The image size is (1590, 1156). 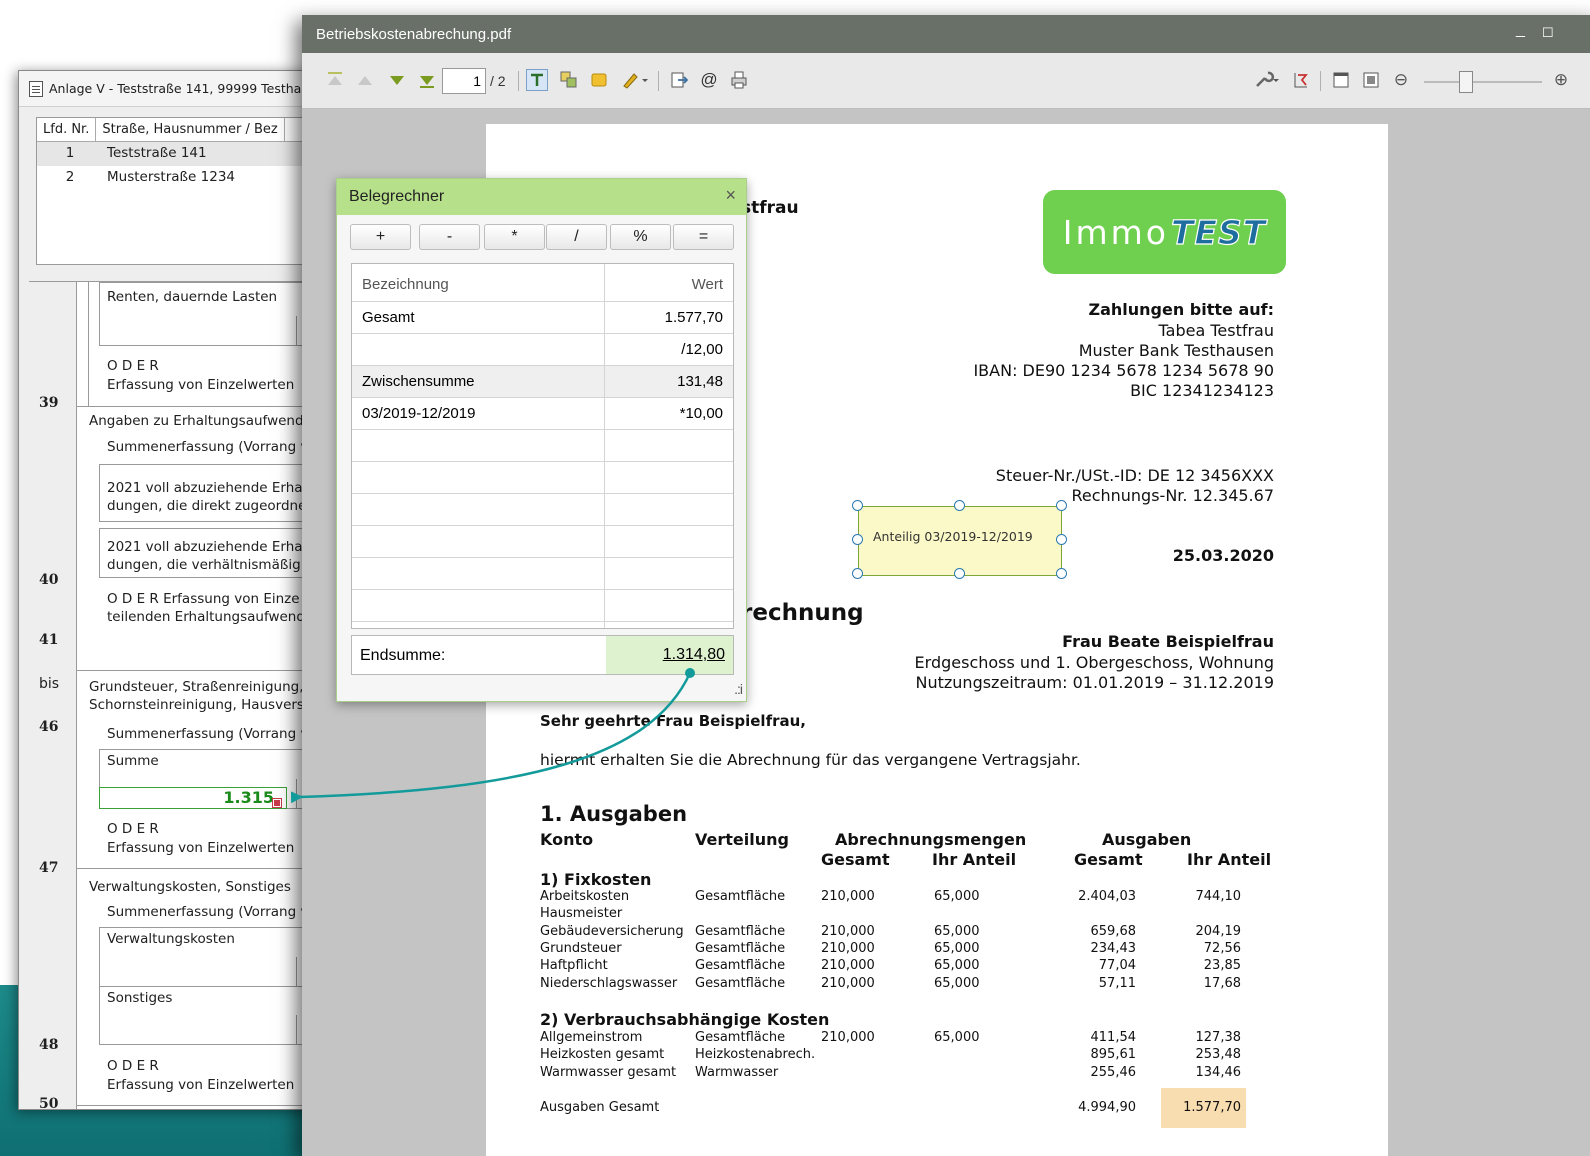 What do you see at coordinates (537, 80) in the screenshot?
I see `text-select-icon` at bounding box center [537, 80].